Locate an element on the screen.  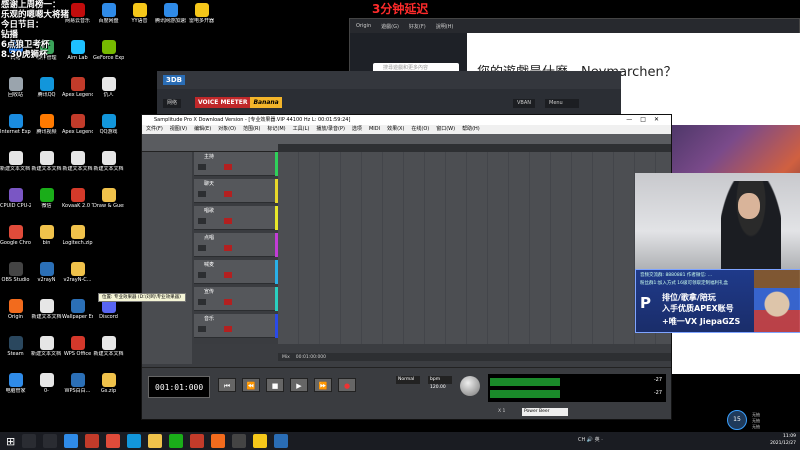
desktop-icon: GeForce Experience is located at coordinates (108, 56).